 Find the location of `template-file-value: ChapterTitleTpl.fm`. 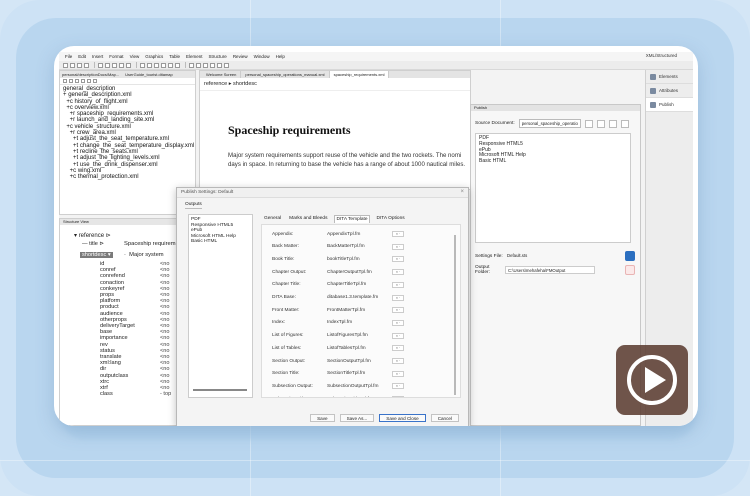

template-file-value: ChapterTitleTpl.fm is located at coordinates (359, 284).